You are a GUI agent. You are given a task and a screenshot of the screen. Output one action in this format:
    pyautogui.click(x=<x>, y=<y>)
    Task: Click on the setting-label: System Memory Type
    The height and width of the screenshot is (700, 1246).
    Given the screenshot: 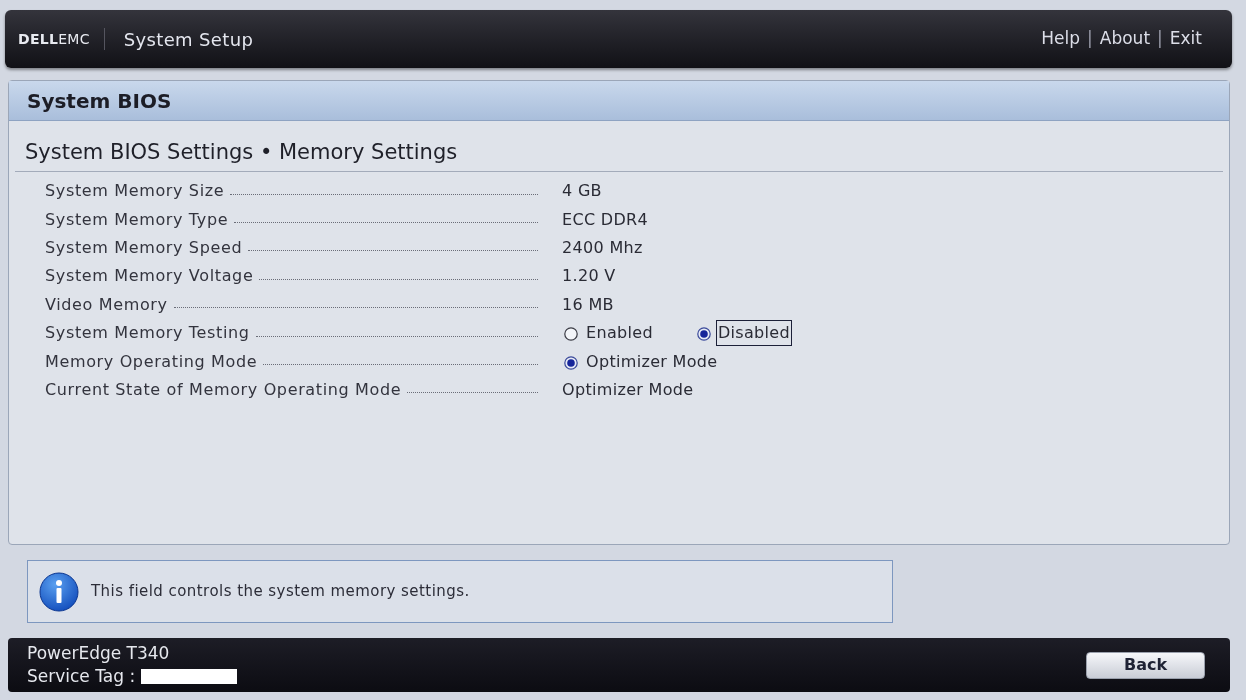 What is the action you would take?
    pyautogui.click(x=137, y=219)
    